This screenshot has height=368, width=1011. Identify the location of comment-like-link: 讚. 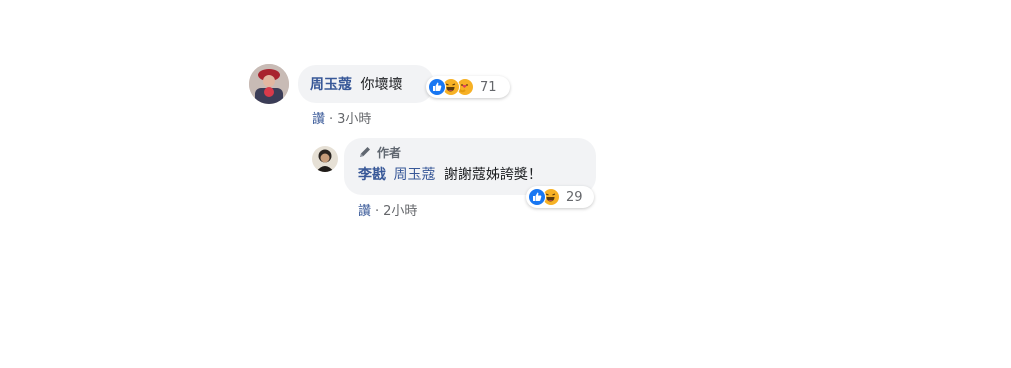
(318, 119).